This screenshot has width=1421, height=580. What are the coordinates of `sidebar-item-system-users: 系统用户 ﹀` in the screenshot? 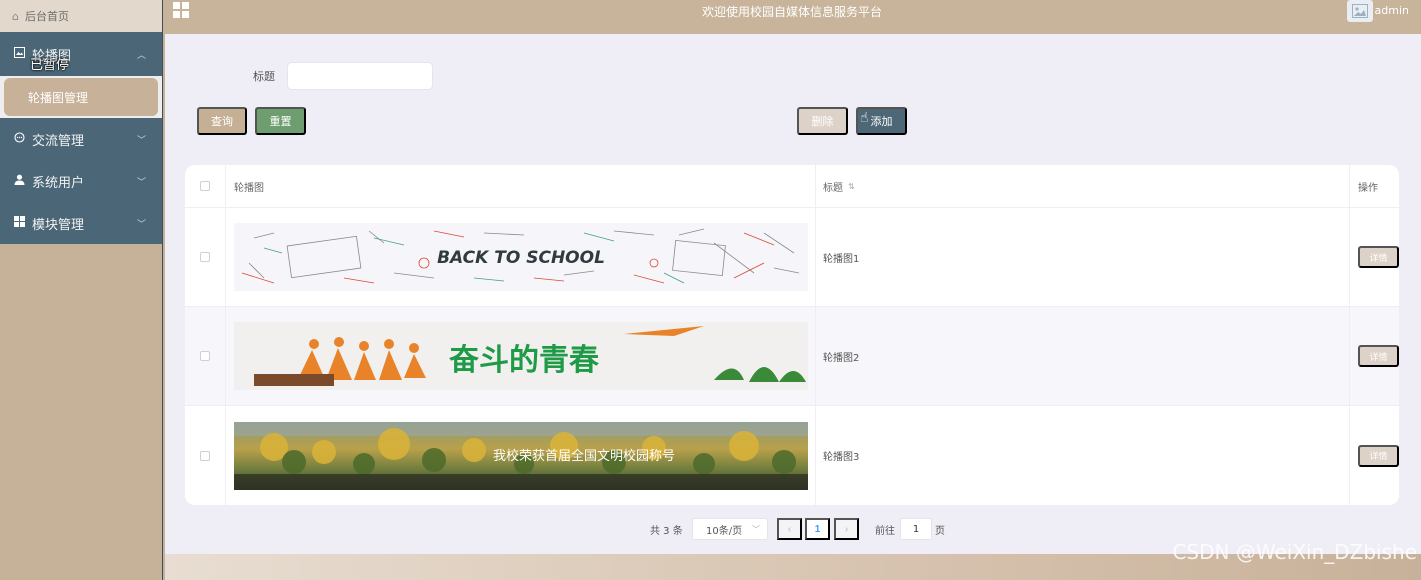 It's located at (81, 181).